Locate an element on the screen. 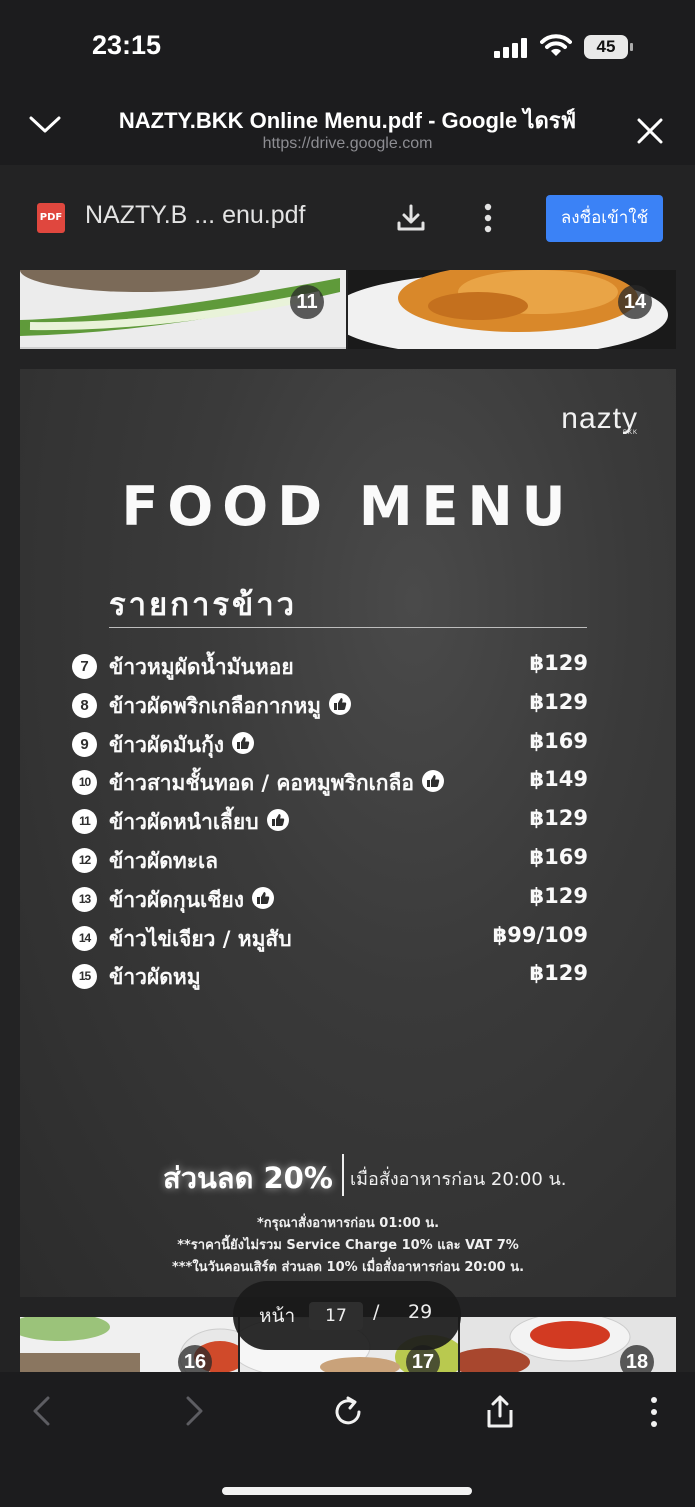 Image resolution: width=695 pixels, height=1507 pixels. brand-logo: nazty BKK is located at coordinates (599, 419).